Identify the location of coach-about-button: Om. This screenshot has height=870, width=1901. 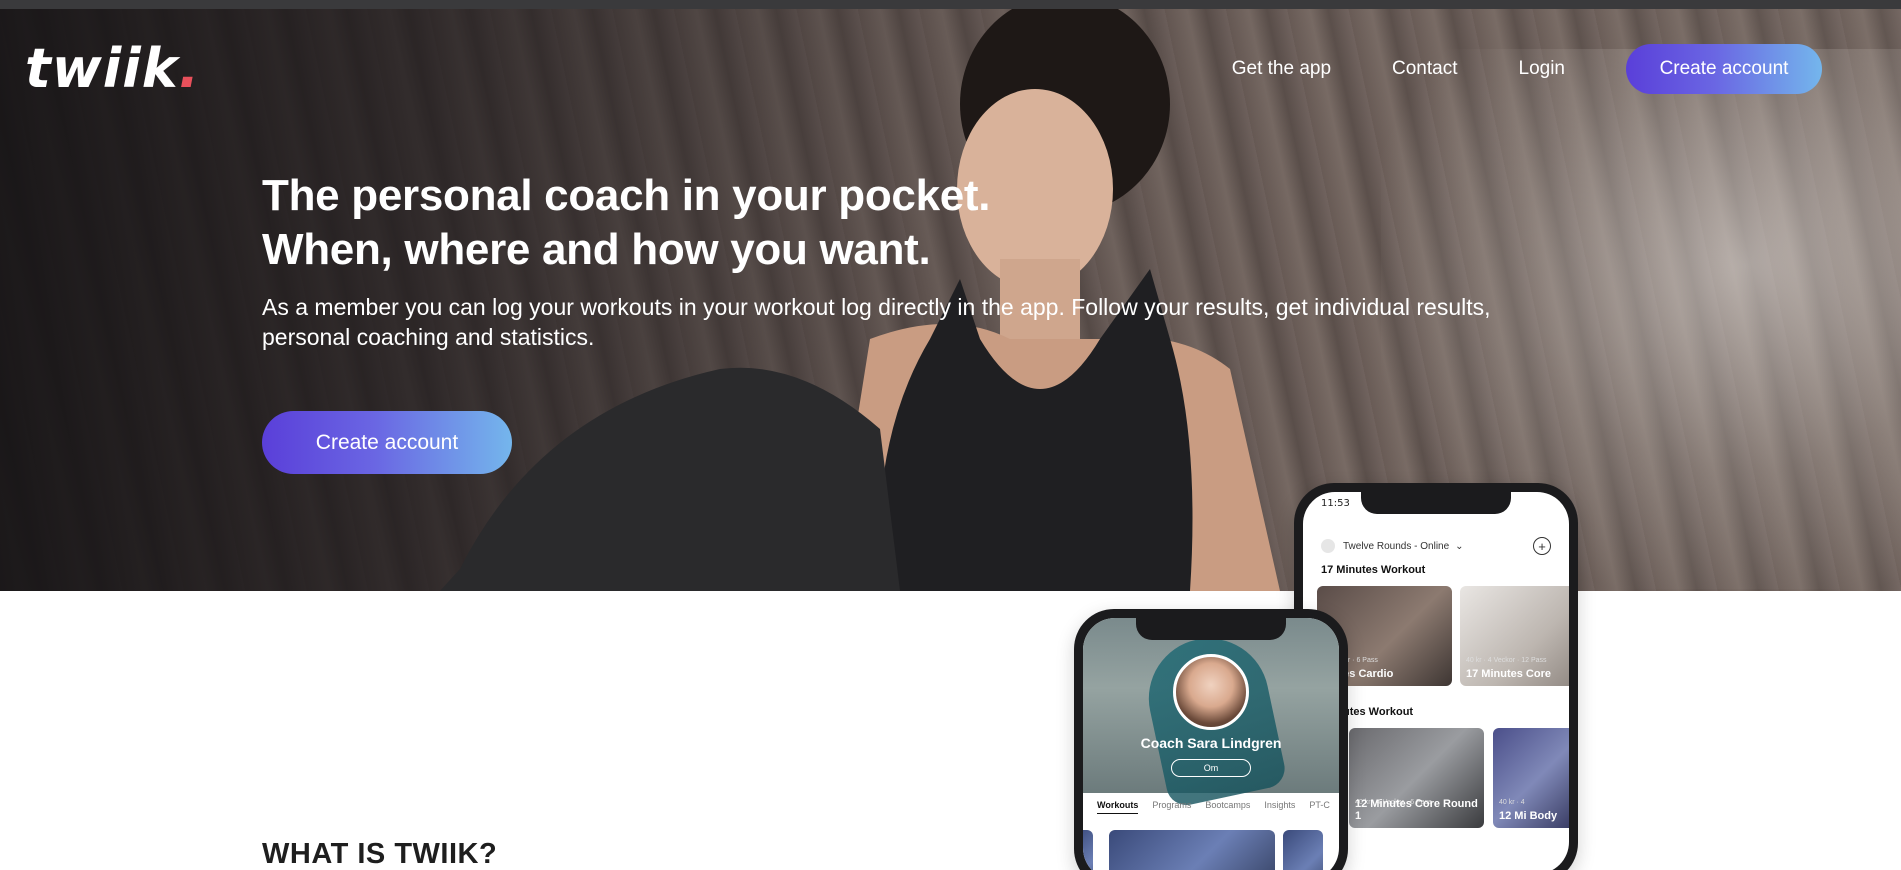
(1211, 768).